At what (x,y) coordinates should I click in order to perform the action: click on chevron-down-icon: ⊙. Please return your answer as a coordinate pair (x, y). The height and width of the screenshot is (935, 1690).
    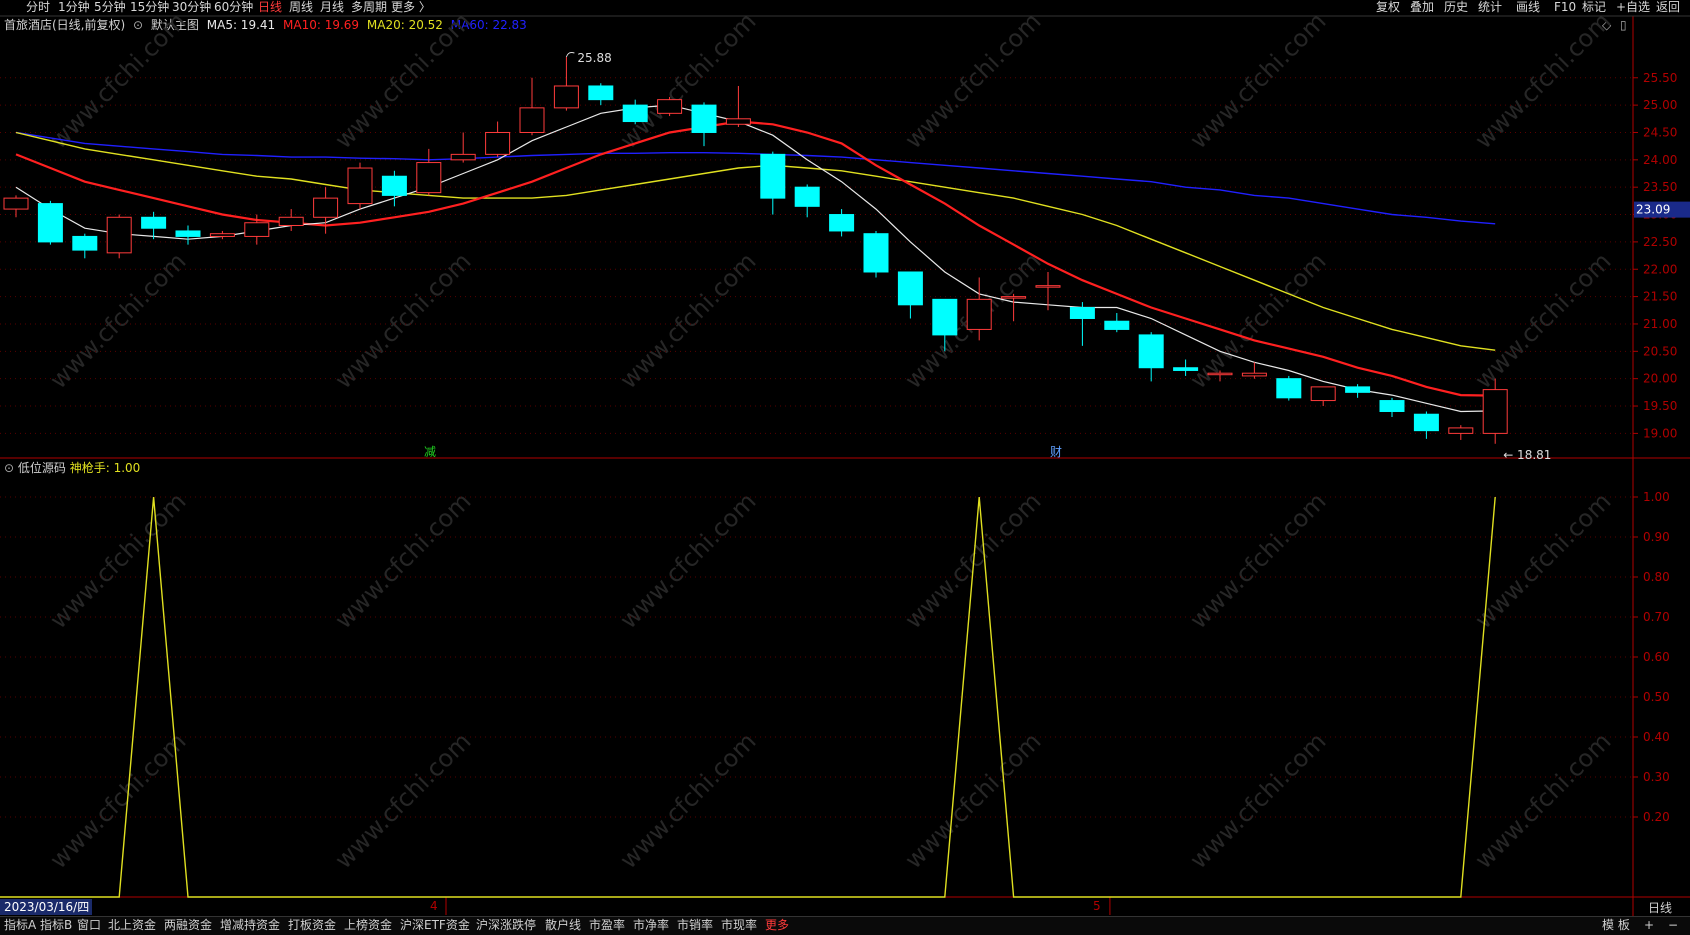
    Looking at the image, I should click on (138, 25).